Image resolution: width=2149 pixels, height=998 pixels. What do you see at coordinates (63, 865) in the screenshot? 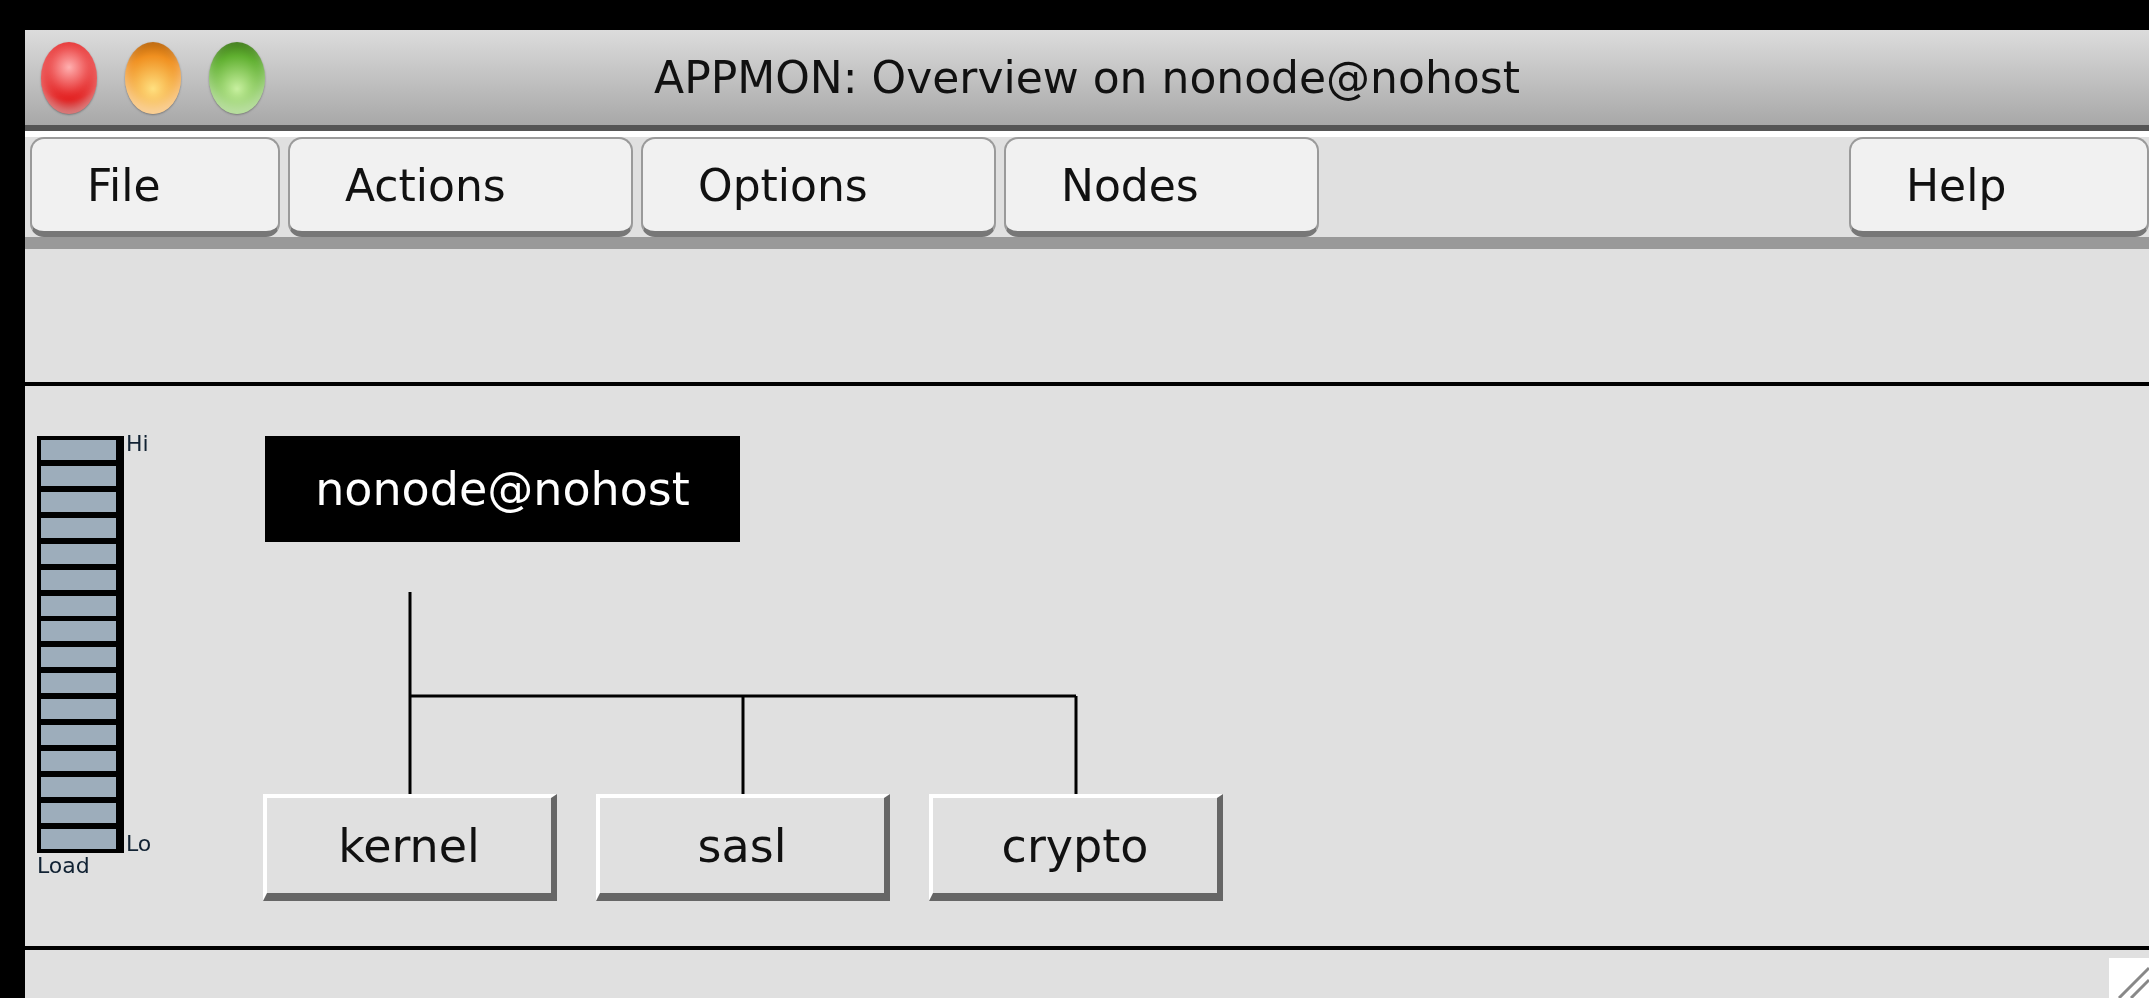
I see `meter-caption: Load` at bounding box center [63, 865].